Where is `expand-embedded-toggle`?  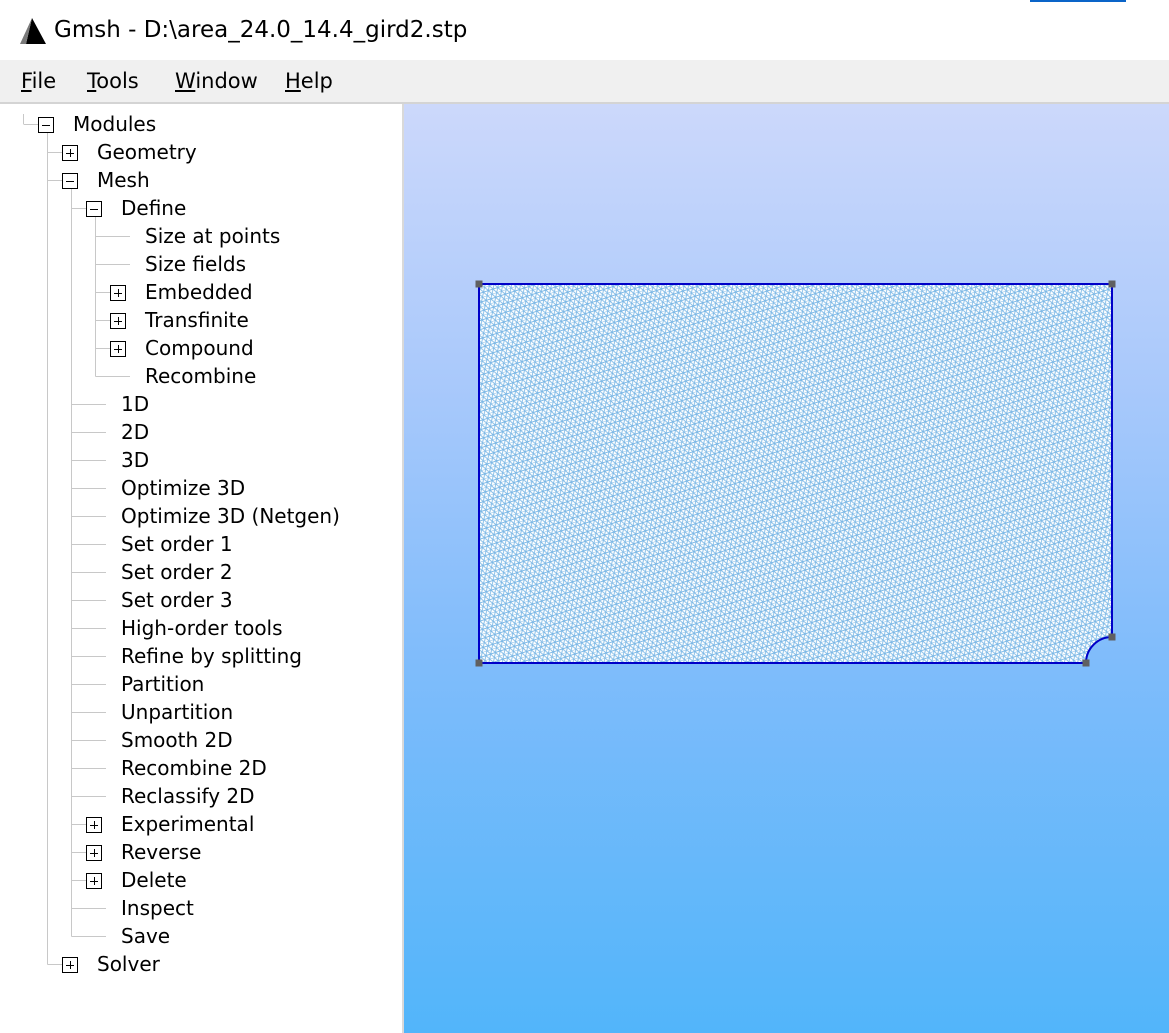
expand-embedded-toggle is located at coordinates (118, 293).